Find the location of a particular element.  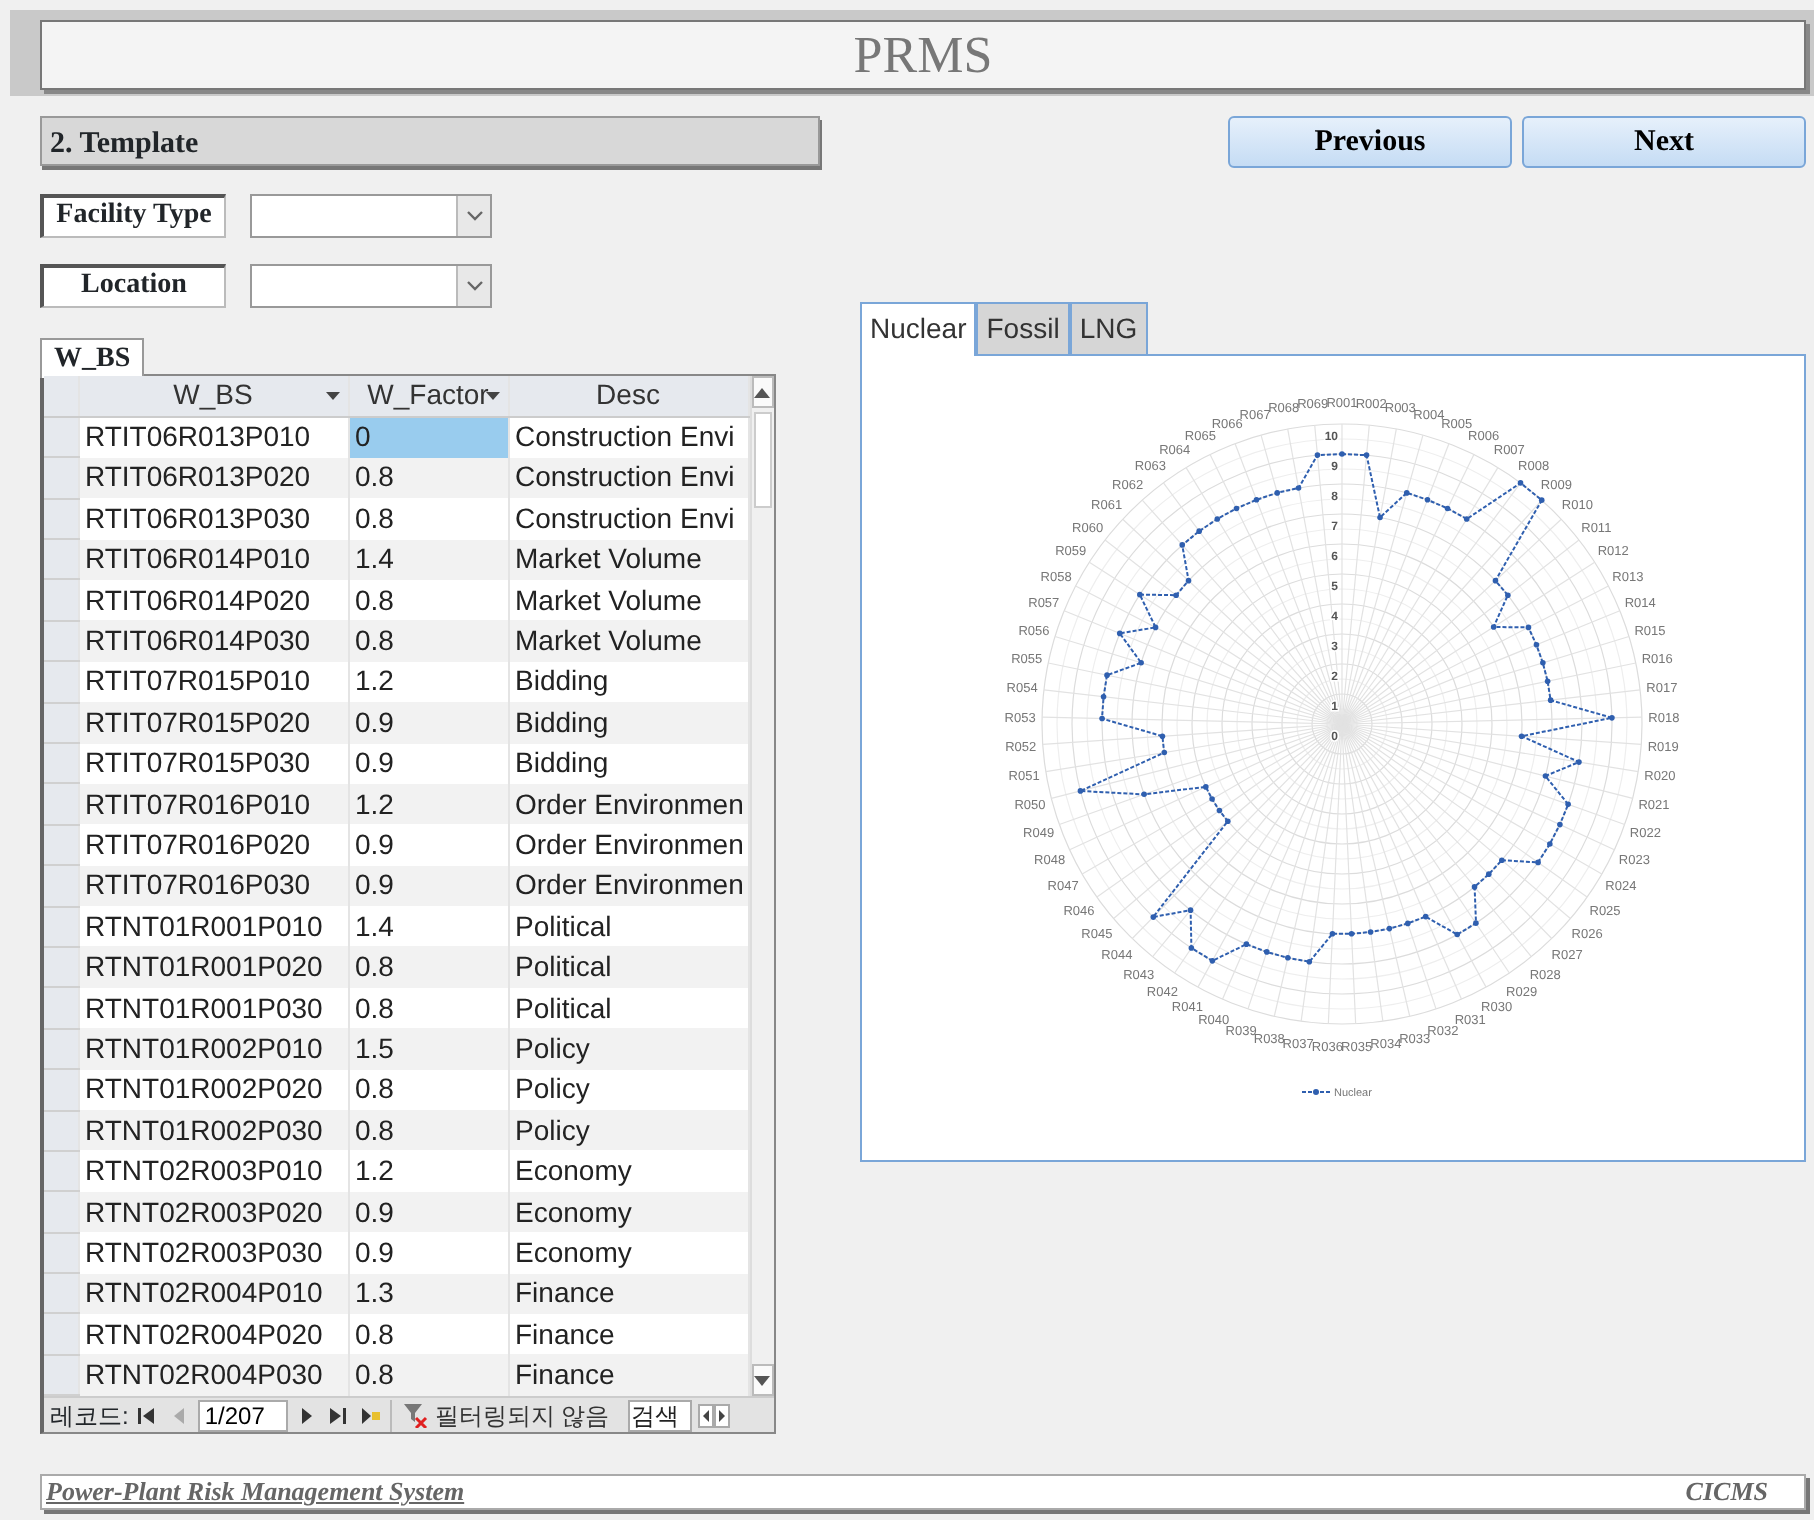

table-cell: 0 is located at coordinates (428, 437).